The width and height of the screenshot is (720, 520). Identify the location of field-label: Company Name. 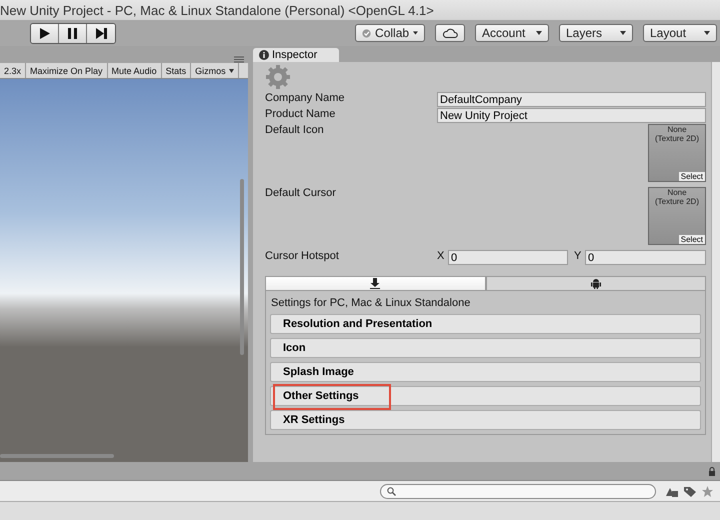
(305, 98).